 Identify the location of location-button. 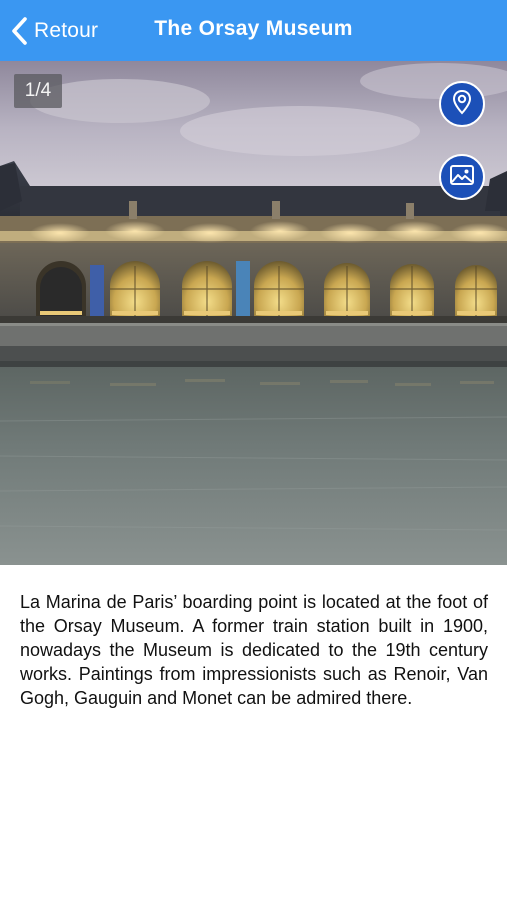
(462, 104).